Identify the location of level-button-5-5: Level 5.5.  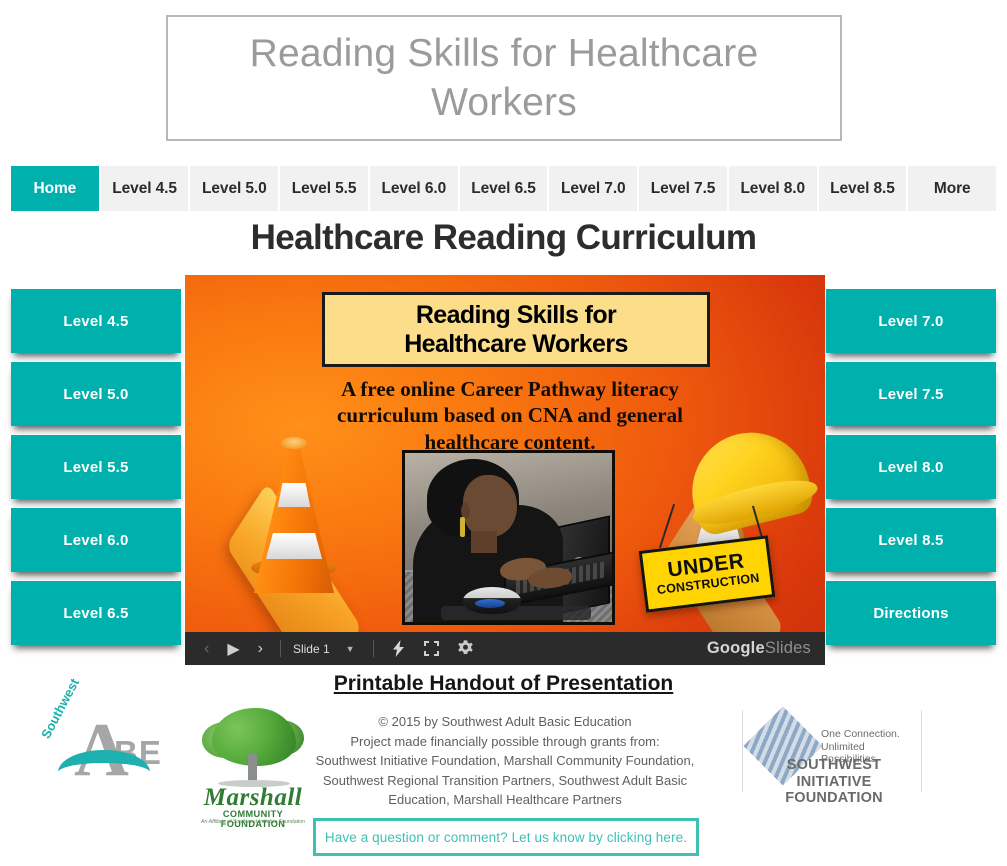
(96, 467).